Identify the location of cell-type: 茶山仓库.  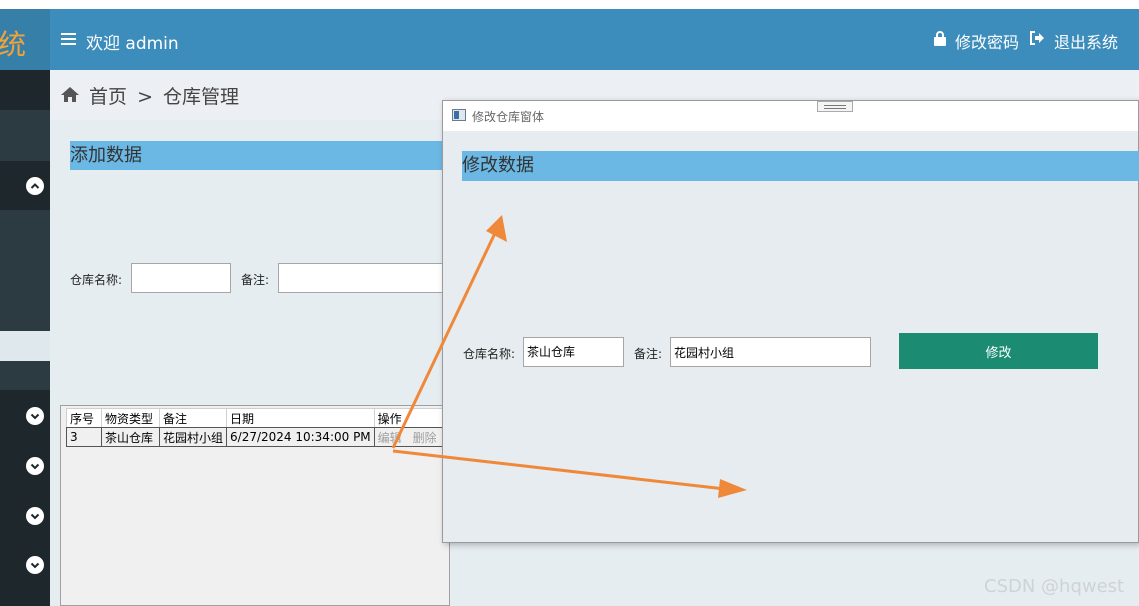
(130, 437).